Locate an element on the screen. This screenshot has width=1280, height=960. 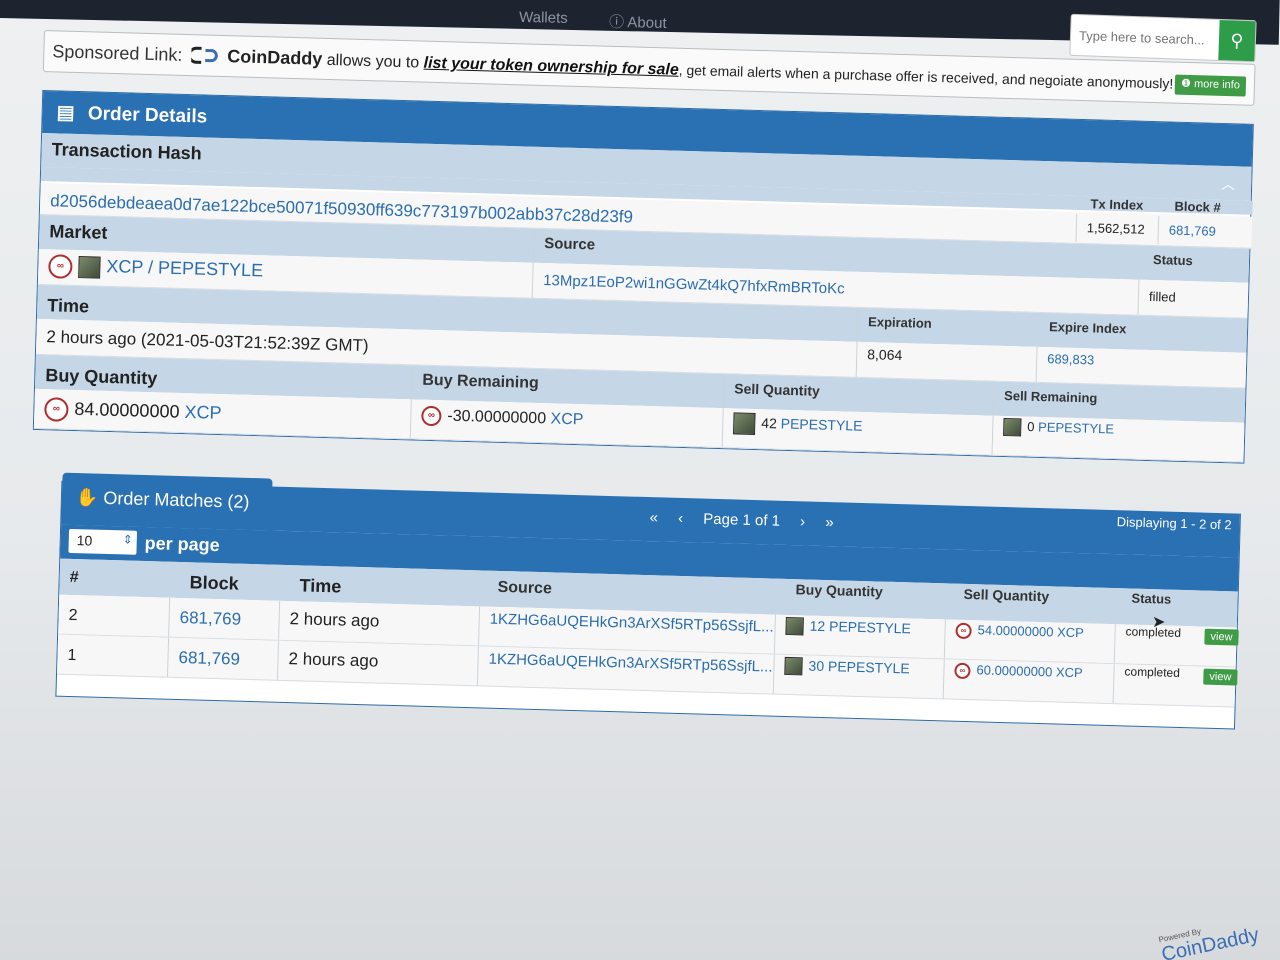
row-buy-quantity-text: 30 PEPESTYLE is located at coordinates (859, 667).